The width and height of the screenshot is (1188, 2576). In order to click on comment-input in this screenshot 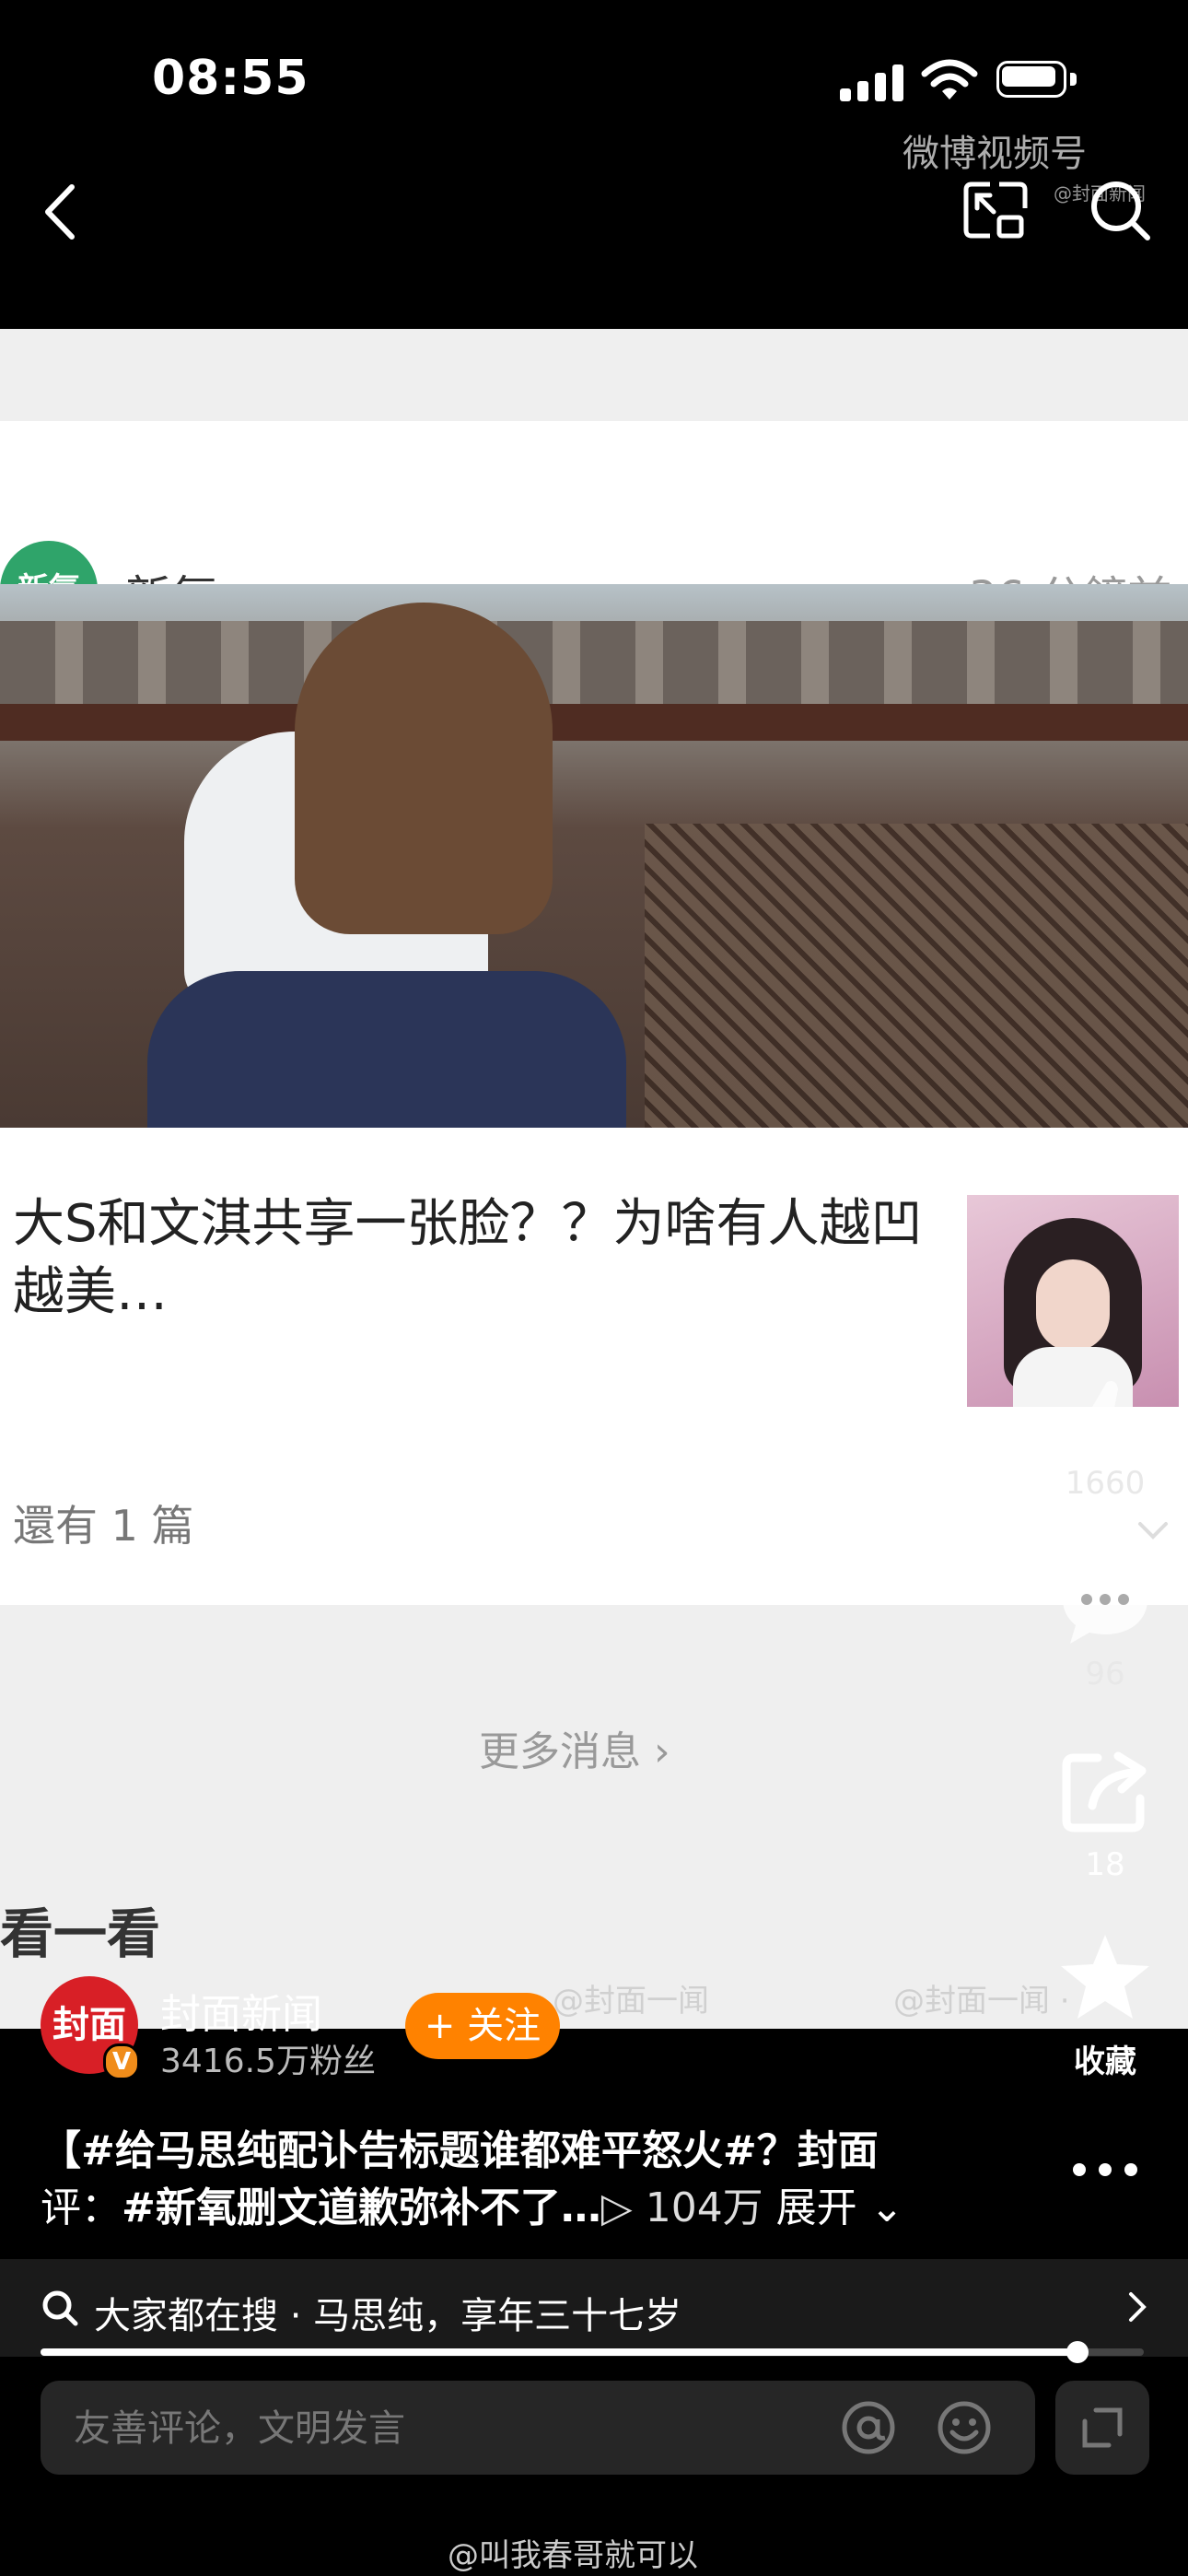, I will do `click(451, 2428)`.